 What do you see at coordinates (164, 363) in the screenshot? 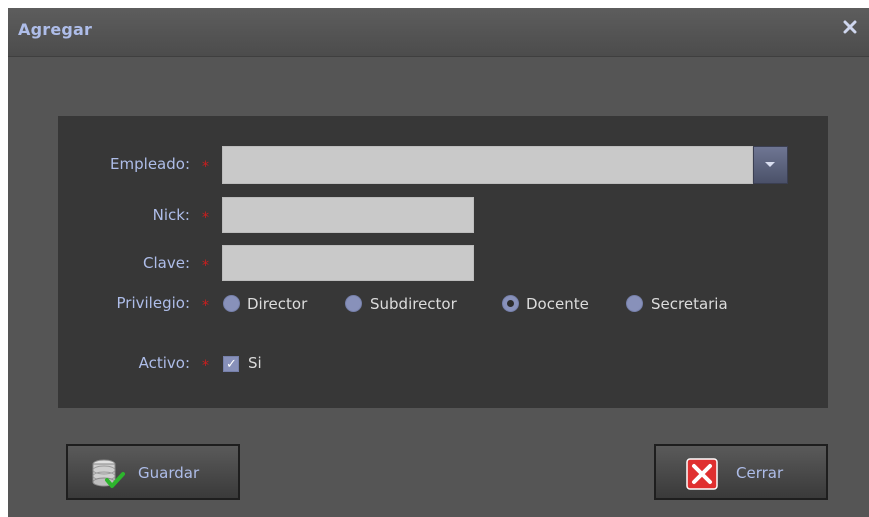
I see `activo-label: Activo:` at bounding box center [164, 363].